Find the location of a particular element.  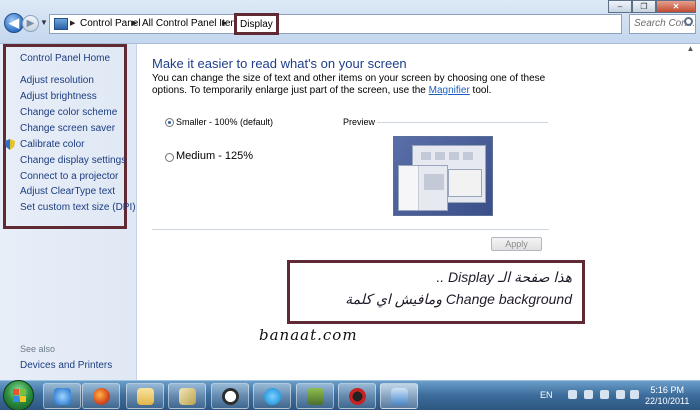

sidebar-item-calibrate-color: Calibrate color is located at coordinates (52, 144).